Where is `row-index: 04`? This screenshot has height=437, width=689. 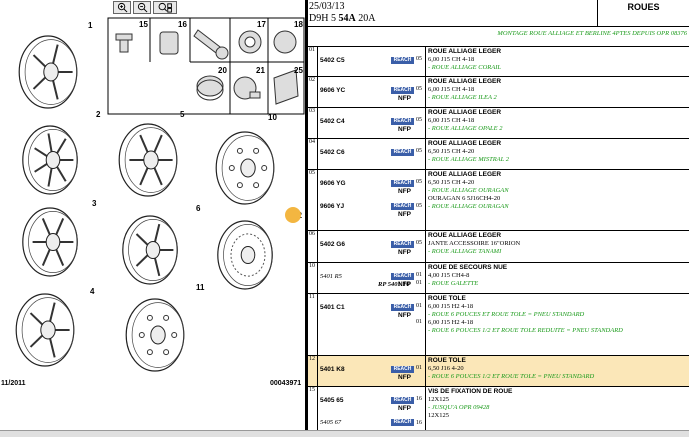 row-index: 04 is located at coordinates (313, 154).